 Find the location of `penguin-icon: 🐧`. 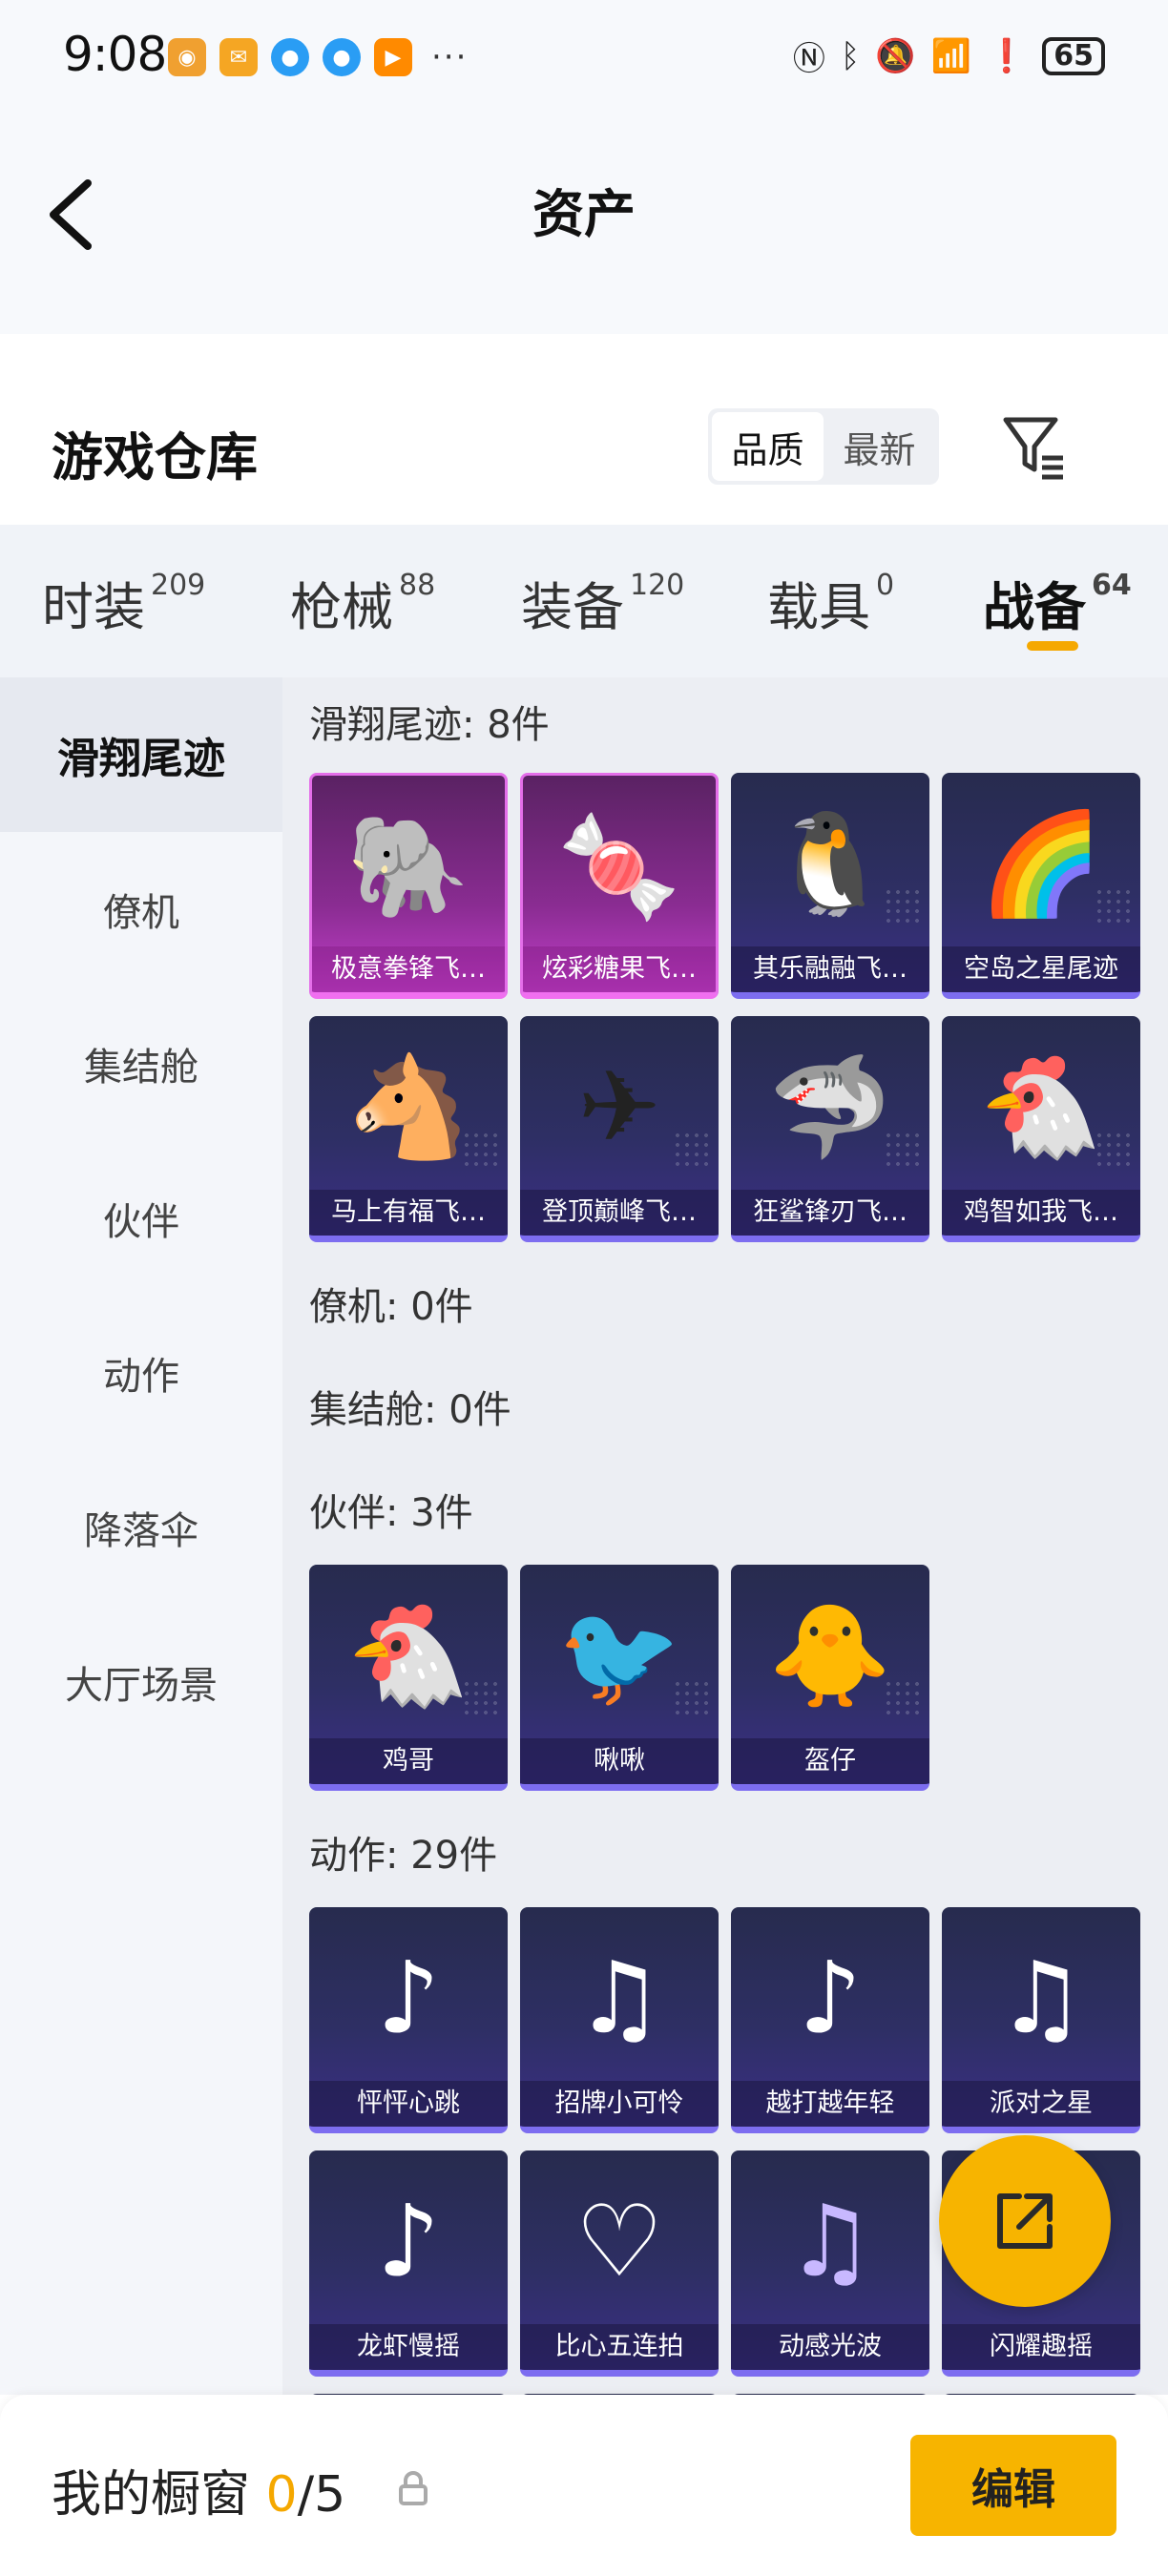

penguin-icon: 🐧 is located at coordinates (830, 863).